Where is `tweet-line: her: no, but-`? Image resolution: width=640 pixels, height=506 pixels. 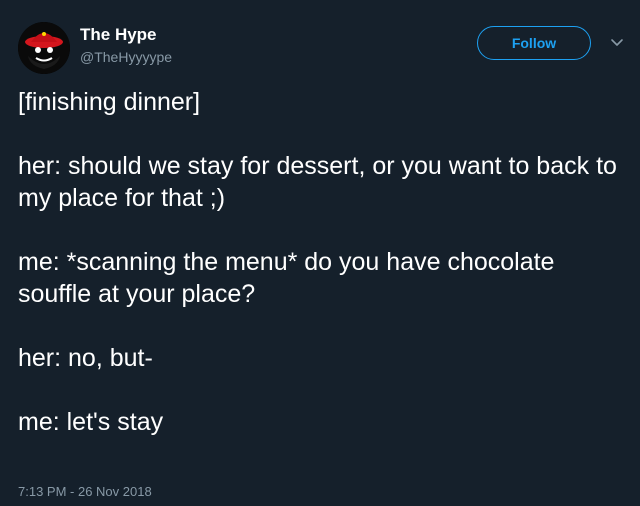
tweet-line: her: no, but- is located at coordinates (85, 358).